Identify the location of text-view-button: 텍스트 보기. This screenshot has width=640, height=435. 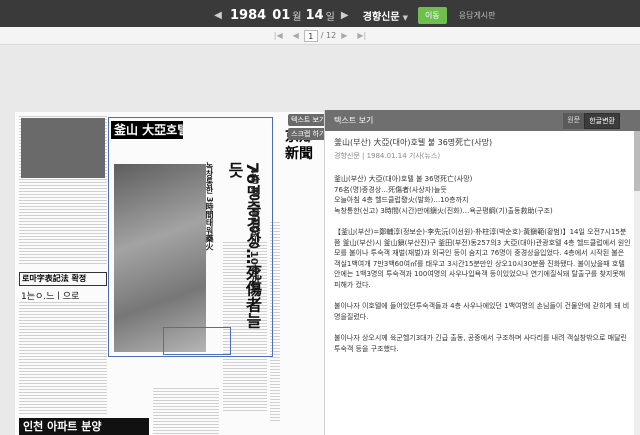
(308, 120).